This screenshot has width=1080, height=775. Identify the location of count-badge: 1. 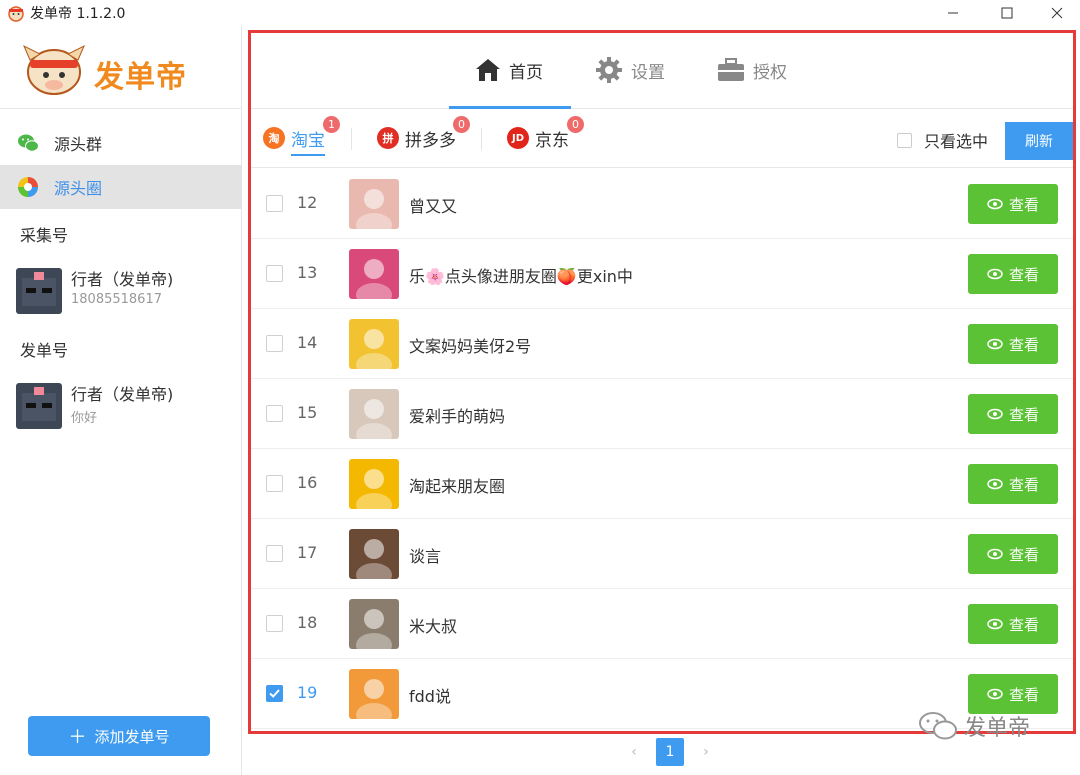
(331, 124).